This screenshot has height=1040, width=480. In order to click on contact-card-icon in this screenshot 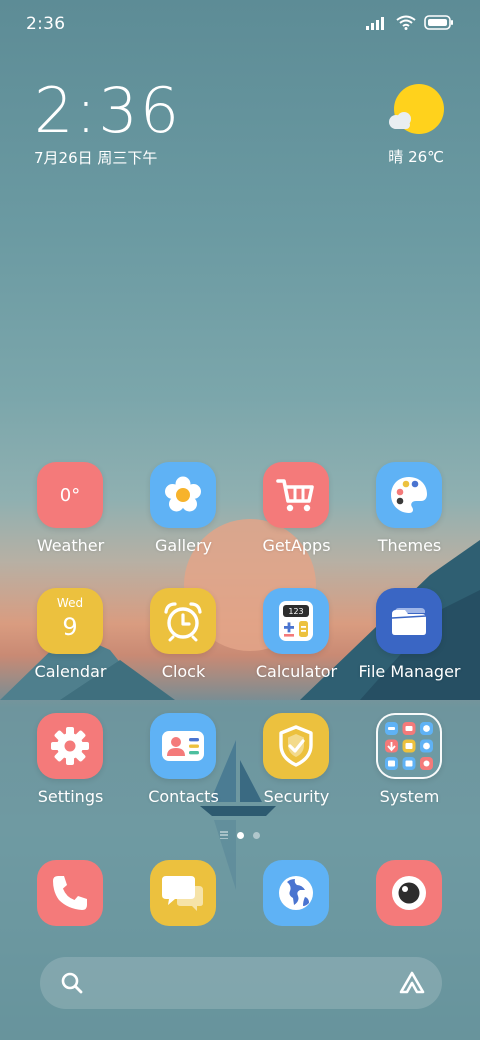, I will do `click(183, 746)`.